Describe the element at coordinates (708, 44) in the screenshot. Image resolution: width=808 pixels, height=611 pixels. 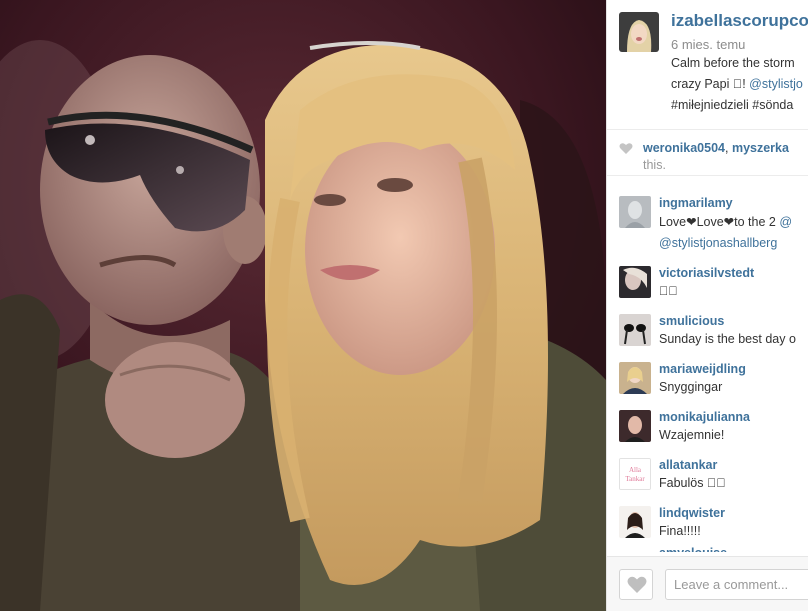
I see `post-time: 6 mies. temu` at that location.